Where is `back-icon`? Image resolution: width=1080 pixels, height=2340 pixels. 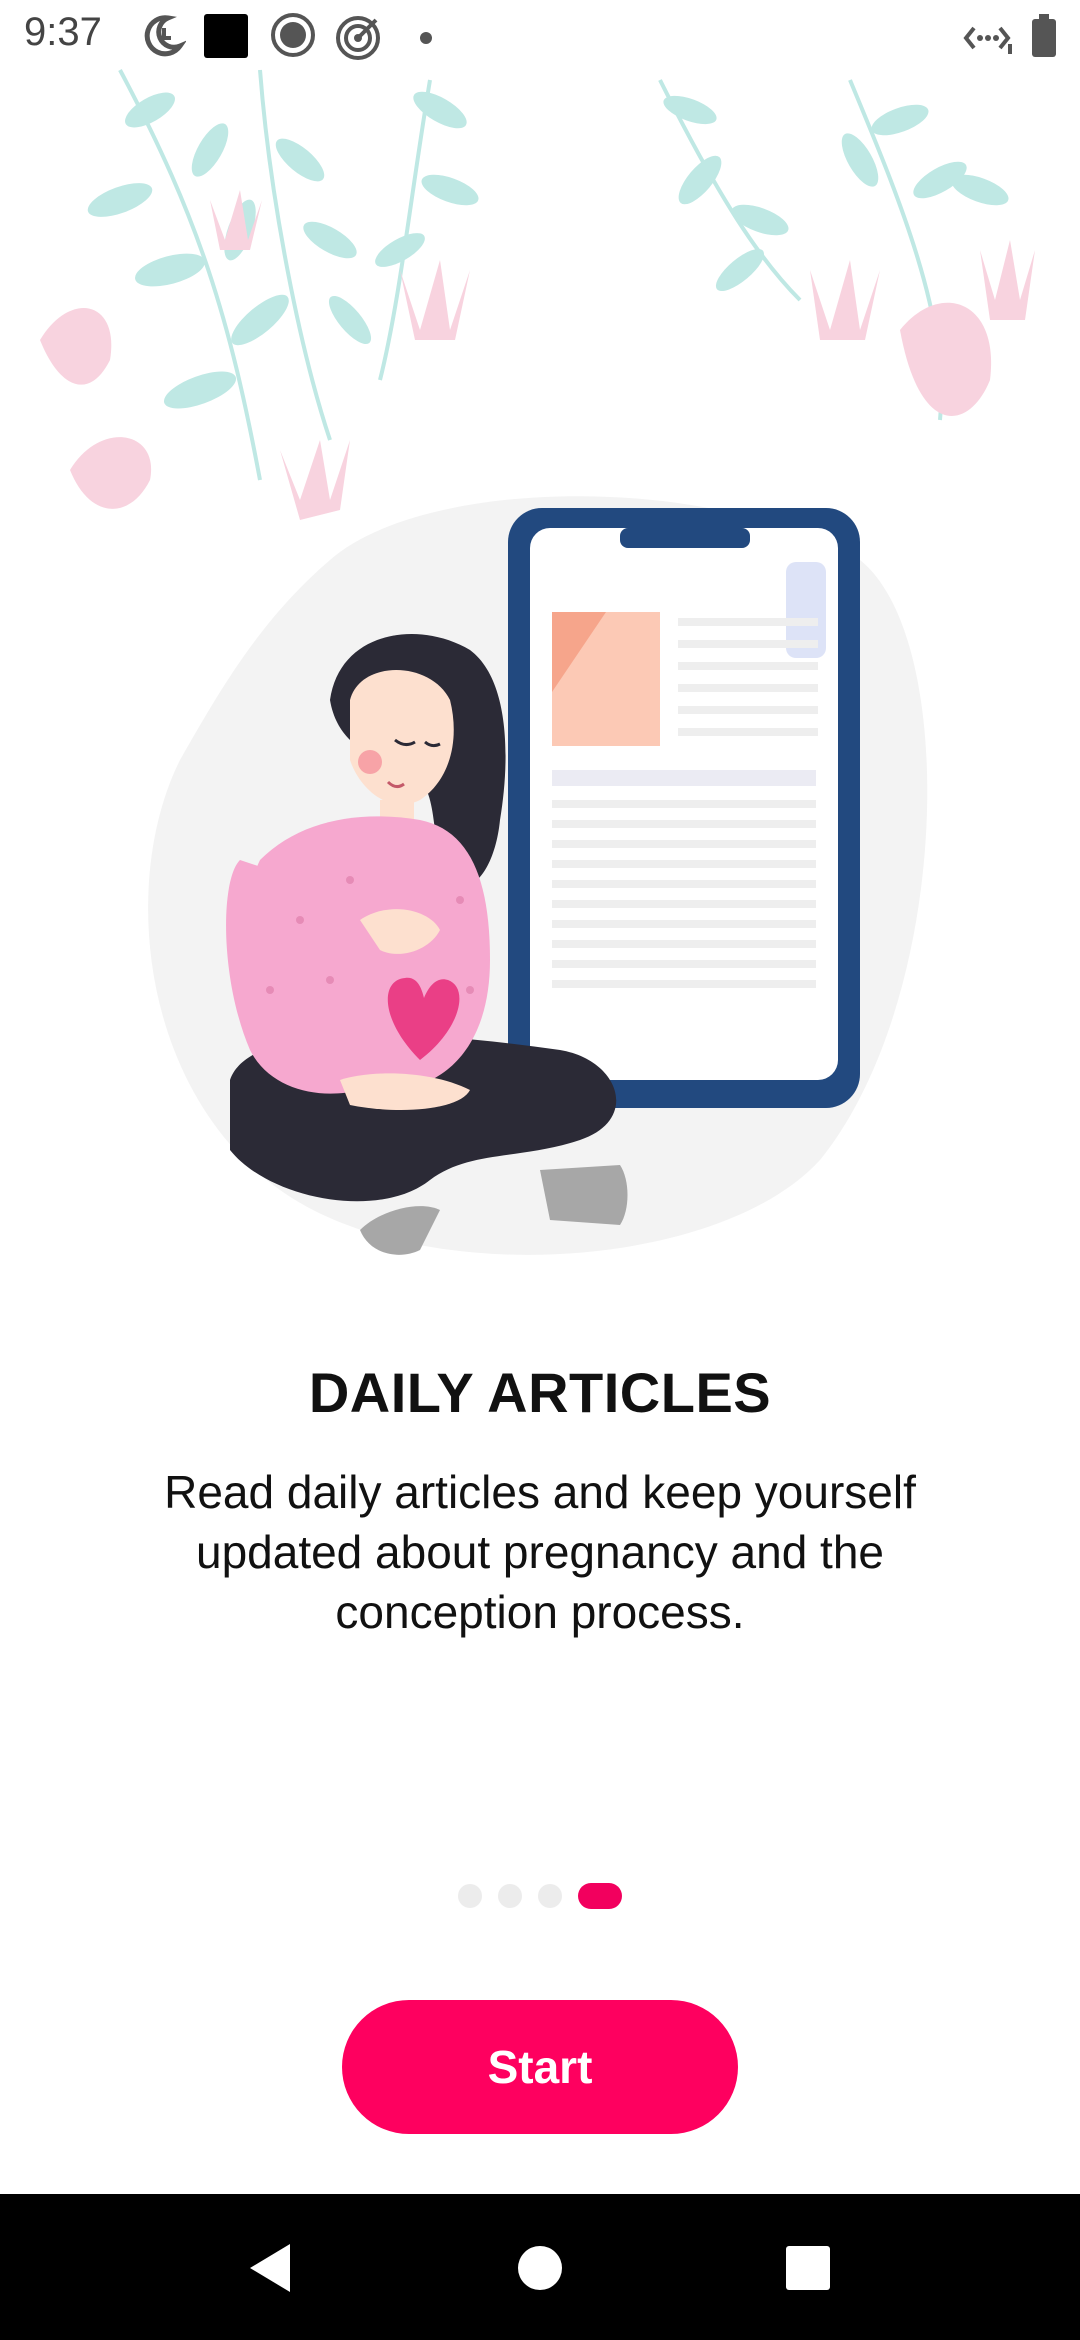
back-icon is located at coordinates (272, 2268).